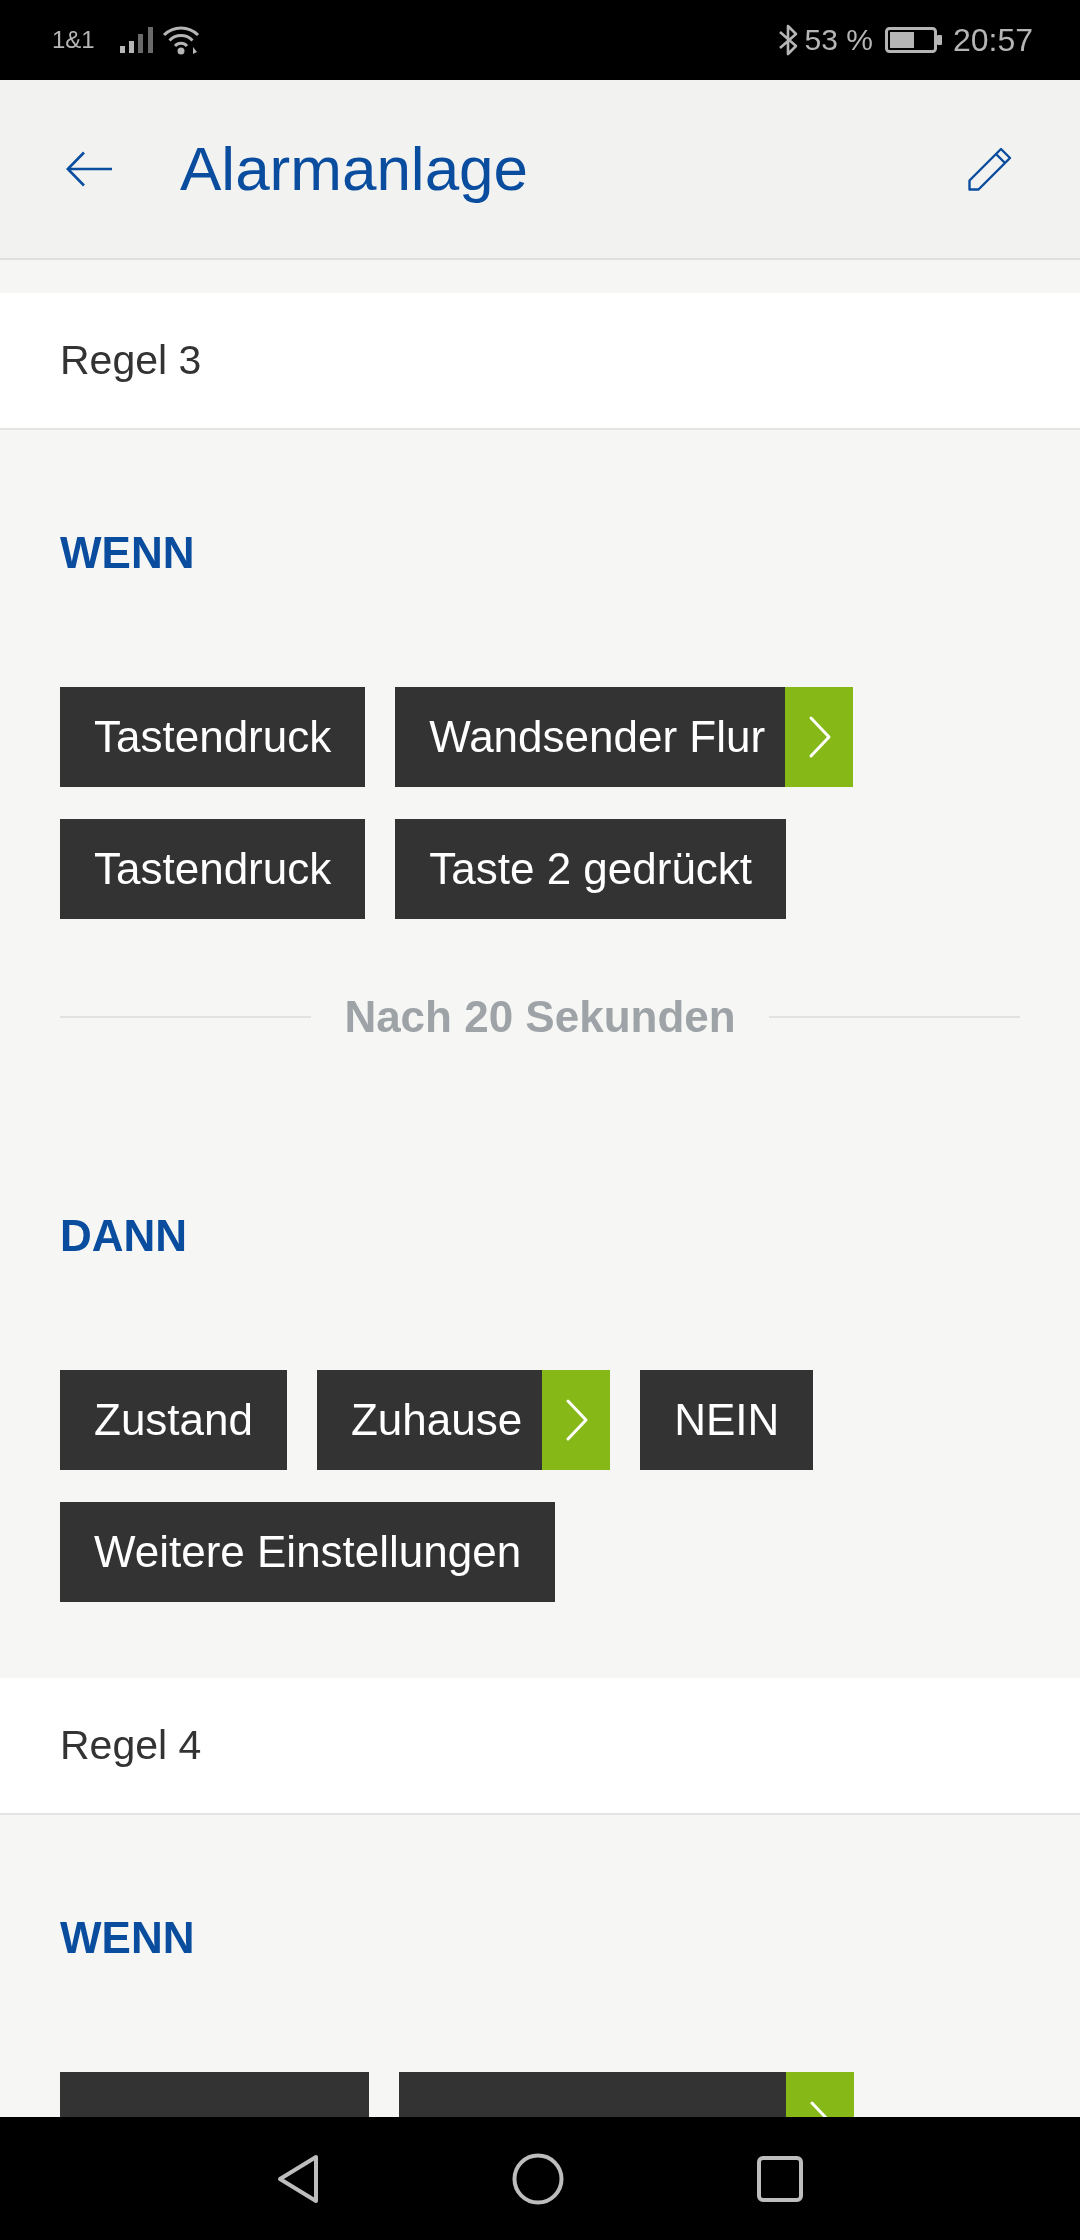 The height and width of the screenshot is (2240, 1080). I want to click on screen-title: Alarmanlage, so click(354, 169).